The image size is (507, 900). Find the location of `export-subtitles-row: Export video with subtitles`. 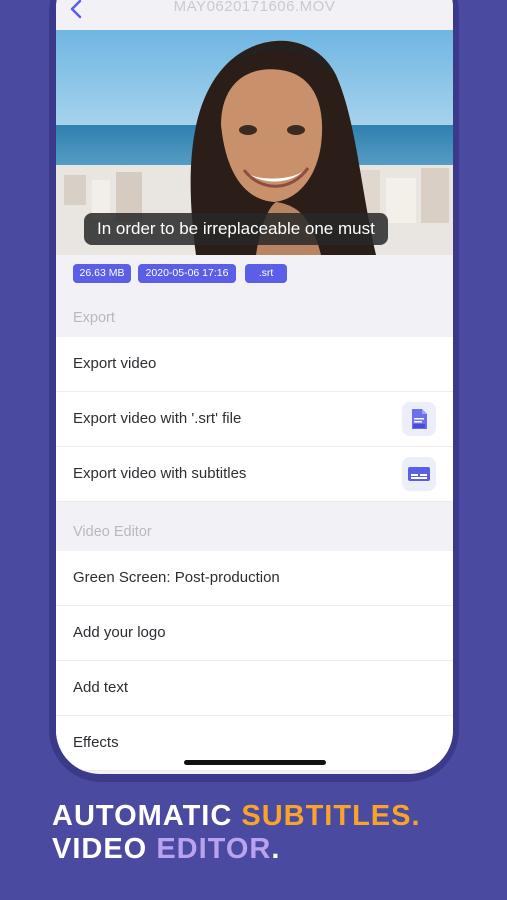

export-subtitles-row: Export video with subtitles is located at coordinates (254, 474).